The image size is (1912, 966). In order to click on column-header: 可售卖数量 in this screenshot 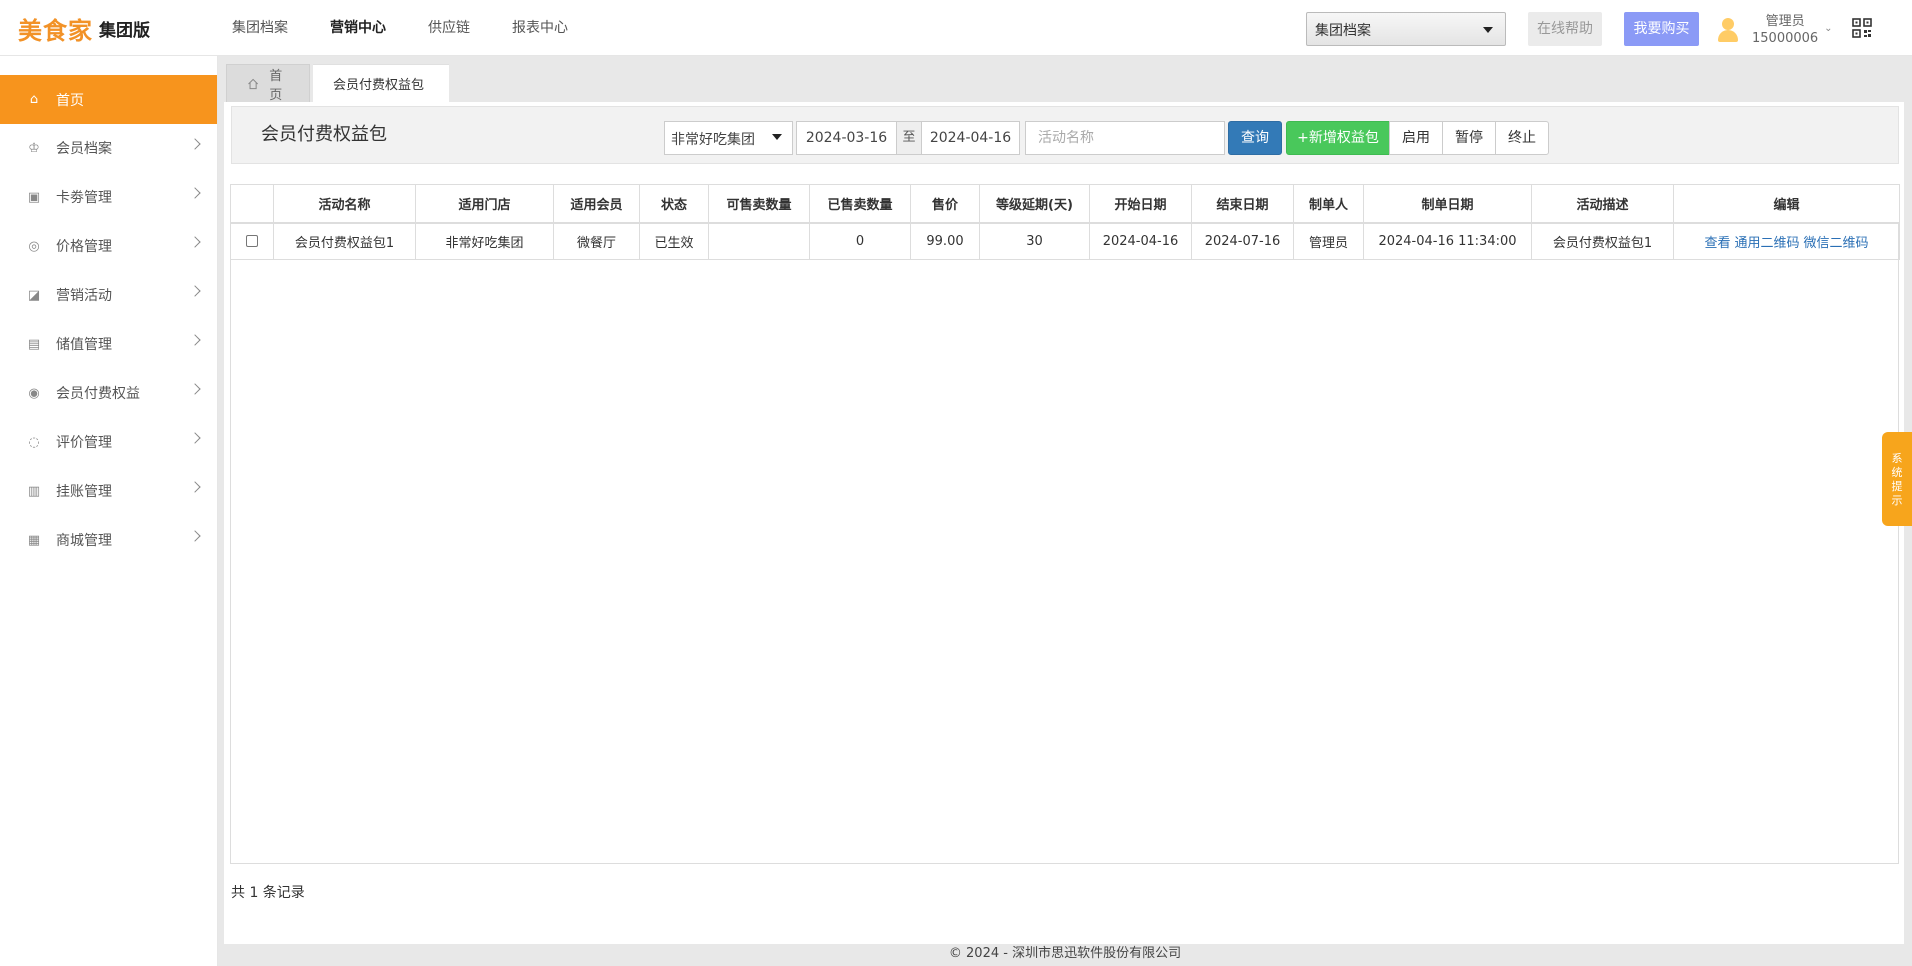, I will do `click(759, 203)`.